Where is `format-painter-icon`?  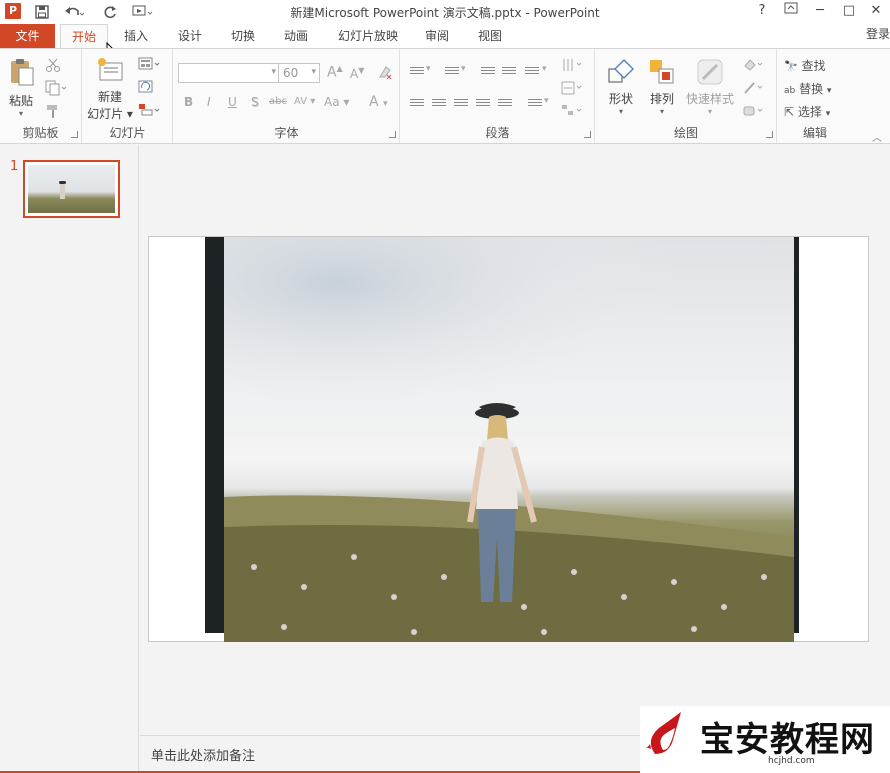
format-painter-icon is located at coordinates (53, 112).